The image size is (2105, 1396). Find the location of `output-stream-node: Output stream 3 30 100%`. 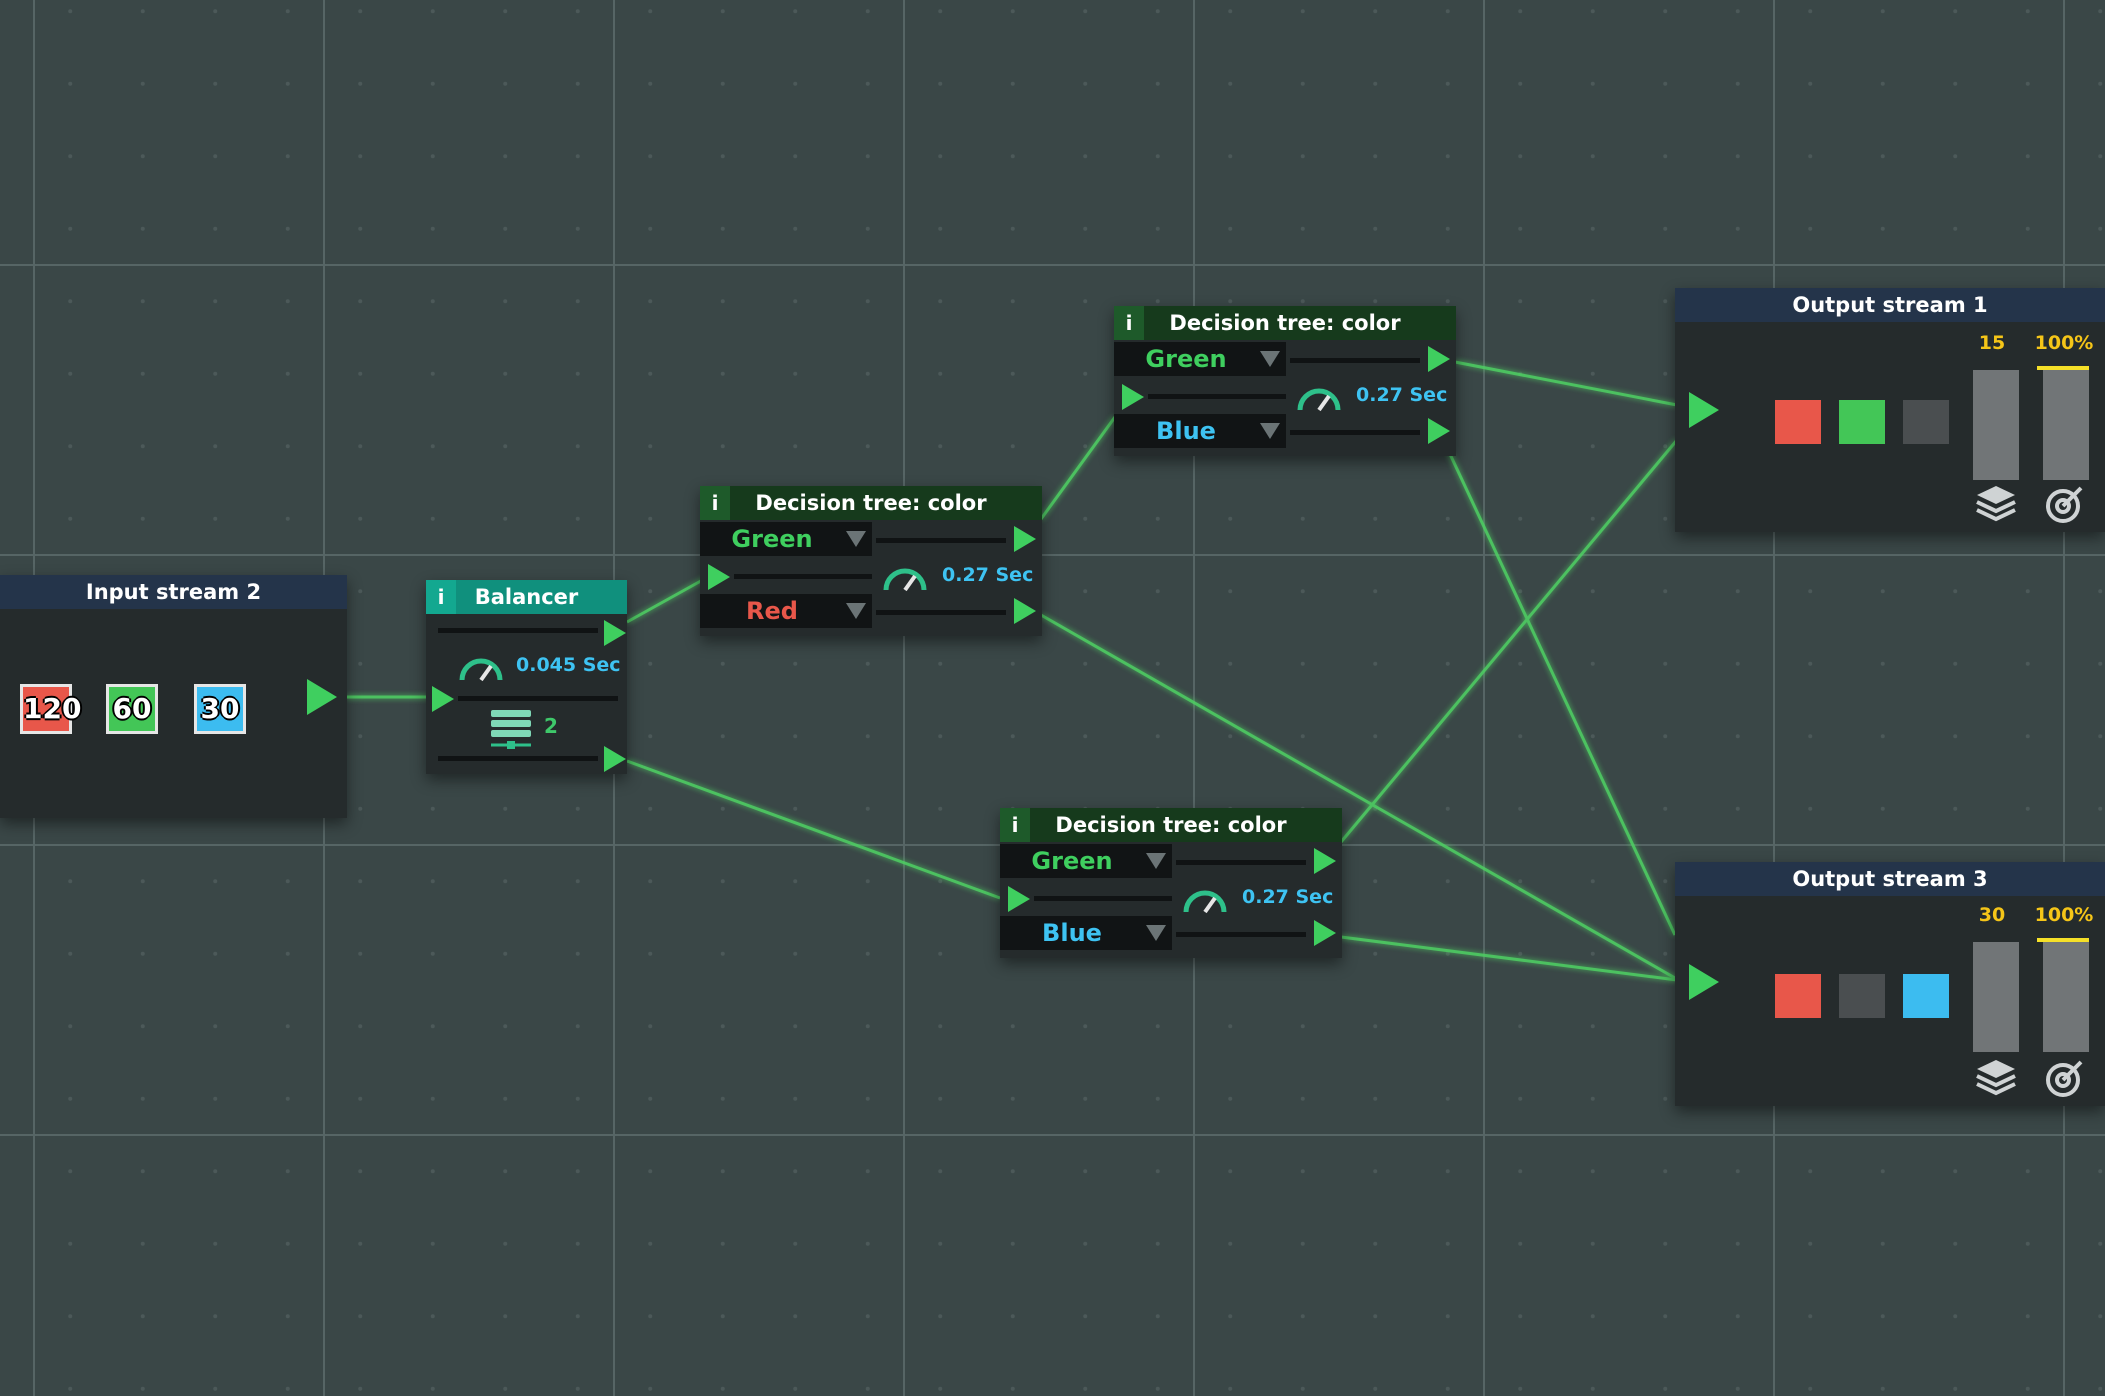

output-stream-node: Output stream 3 30 100% is located at coordinates (1890, 984).